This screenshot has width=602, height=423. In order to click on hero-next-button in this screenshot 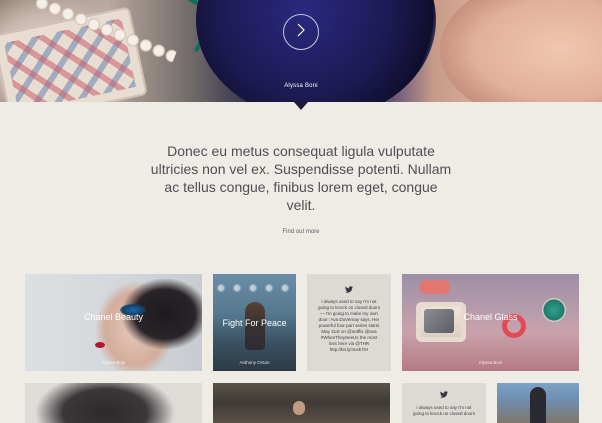, I will do `click(301, 32)`.